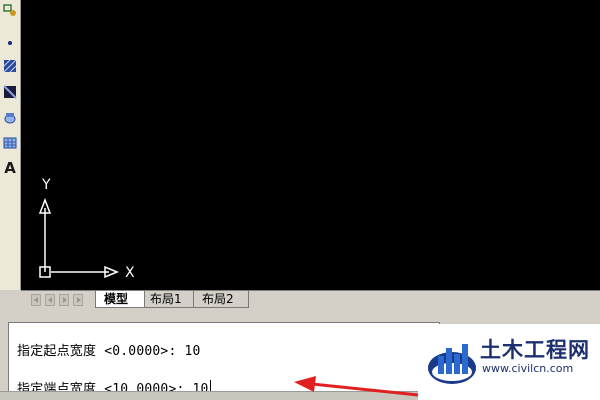 This screenshot has width=600, height=400. Describe the element at coordinates (130, 273) in the screenshot. I see `ucs-x-label: X` at that location.